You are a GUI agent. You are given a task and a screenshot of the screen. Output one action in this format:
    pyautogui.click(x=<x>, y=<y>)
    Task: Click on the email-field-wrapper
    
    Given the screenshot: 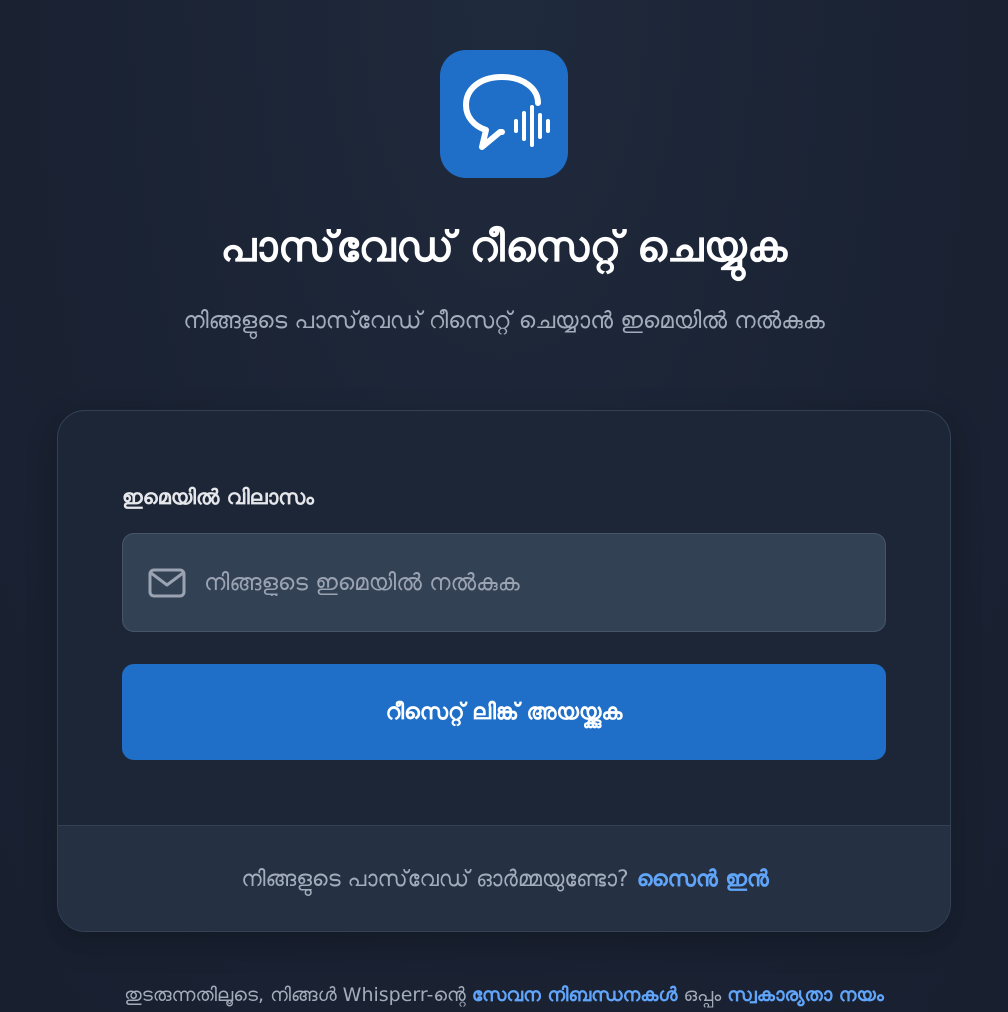 What is the action you would take?
    pyautogui.click(x=504, y=582)
    